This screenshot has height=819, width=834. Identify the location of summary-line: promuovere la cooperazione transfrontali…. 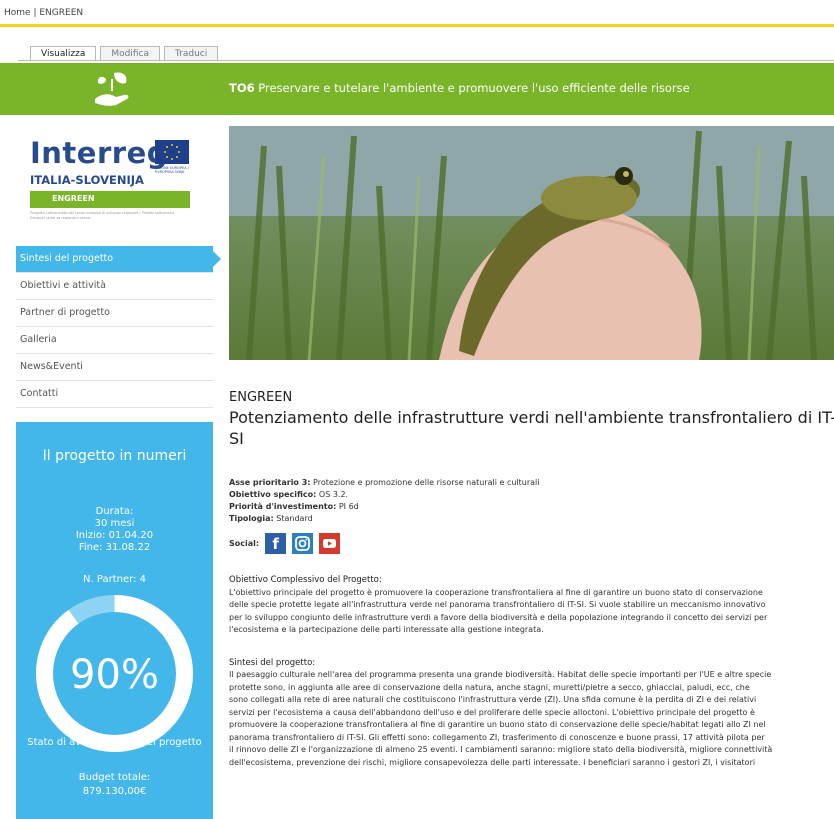
(497, 724).